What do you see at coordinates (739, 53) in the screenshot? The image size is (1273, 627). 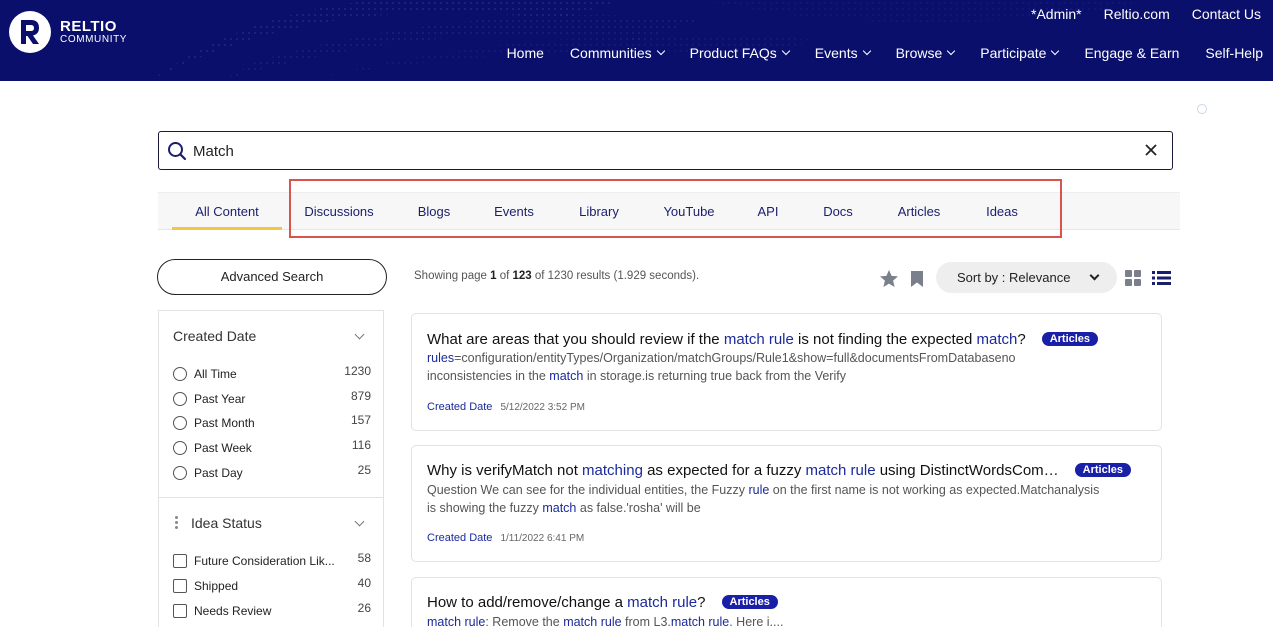 I see `nav-product-faqs: Product FAQs` at bounding box center [739, 53].